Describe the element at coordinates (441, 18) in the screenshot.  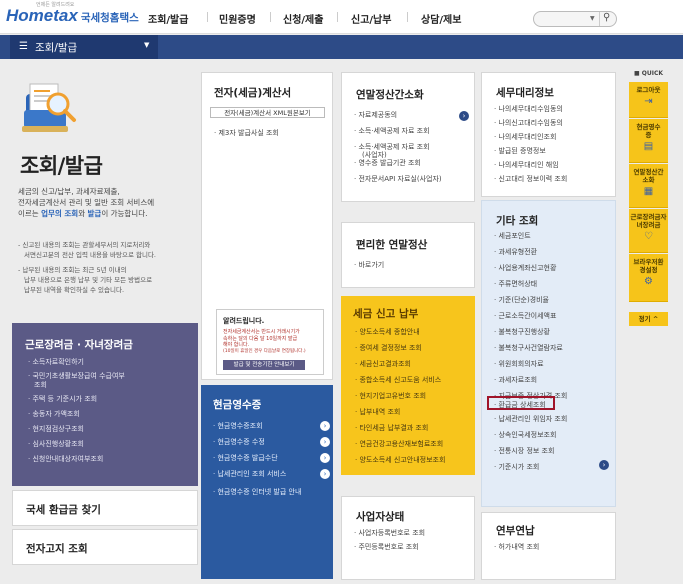
I see `gnb-item-consult: 상담/제보` at that location.